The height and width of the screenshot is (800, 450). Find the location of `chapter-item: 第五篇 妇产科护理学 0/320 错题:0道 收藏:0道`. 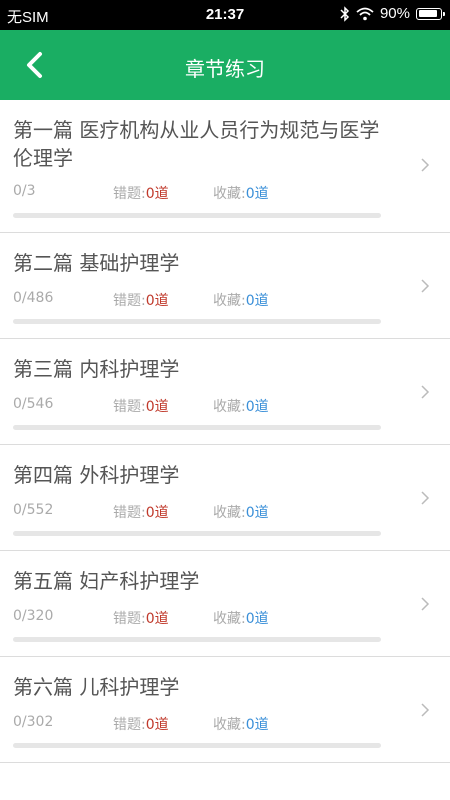

chapter-item: 第五篇 妇产科护理学 0/320 错题:0道 收藏:0道 is located at coordinates (225, 604).